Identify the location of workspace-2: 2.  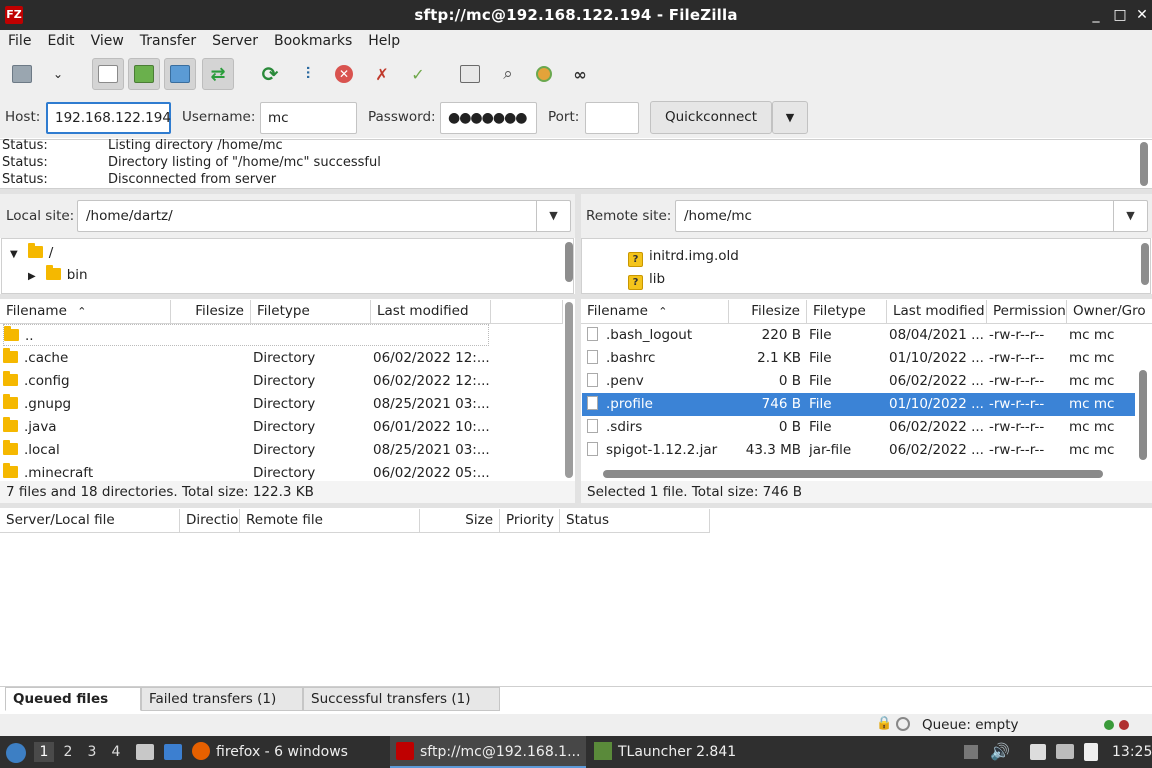
(68, 752).